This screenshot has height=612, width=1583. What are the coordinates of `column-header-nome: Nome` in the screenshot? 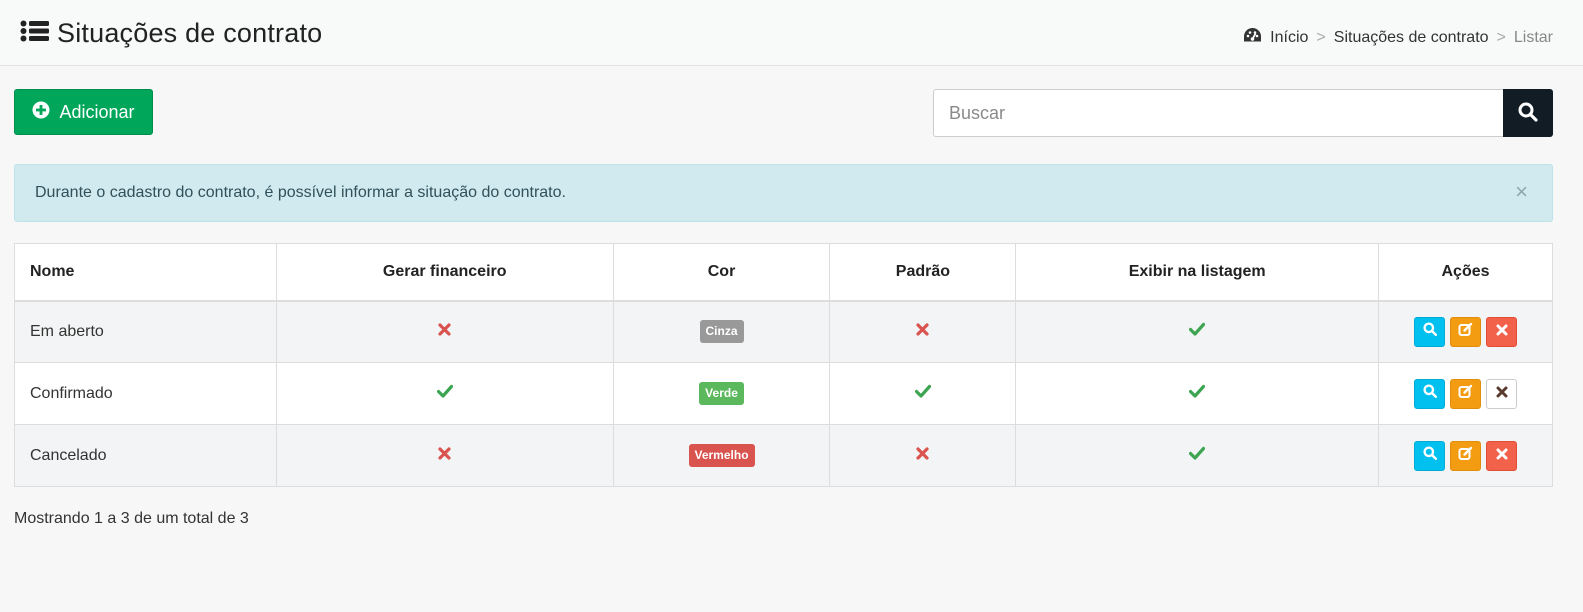 It's located at (145, 272).